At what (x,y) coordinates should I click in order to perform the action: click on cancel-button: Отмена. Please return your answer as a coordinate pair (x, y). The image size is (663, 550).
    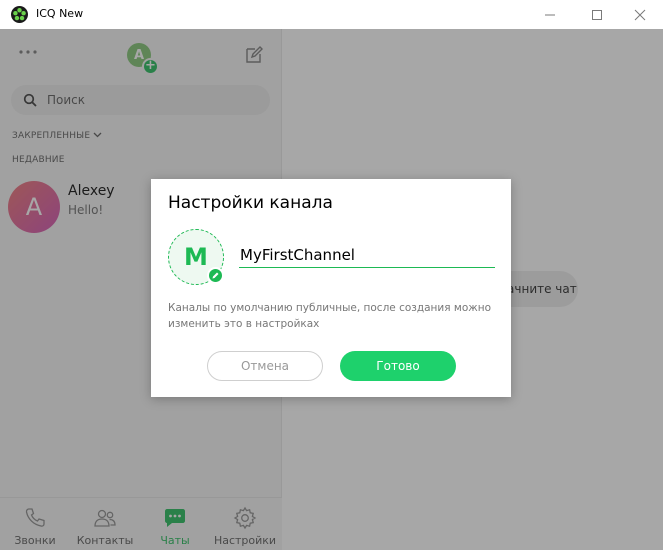
    Looking at the image, I should click on (265, 366).